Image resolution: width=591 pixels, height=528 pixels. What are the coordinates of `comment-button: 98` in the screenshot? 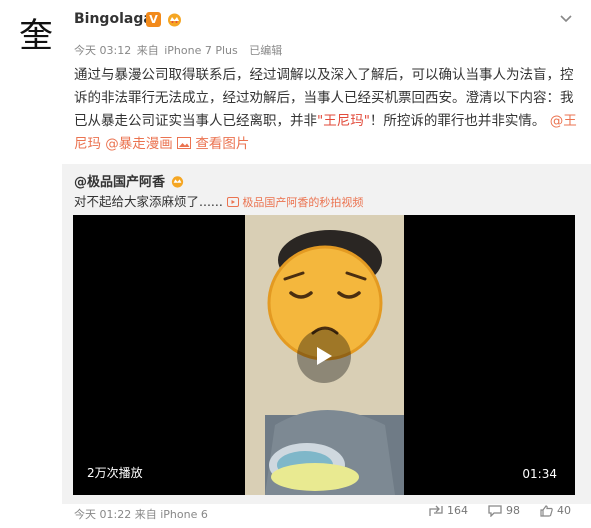 It's located at (504, 510).